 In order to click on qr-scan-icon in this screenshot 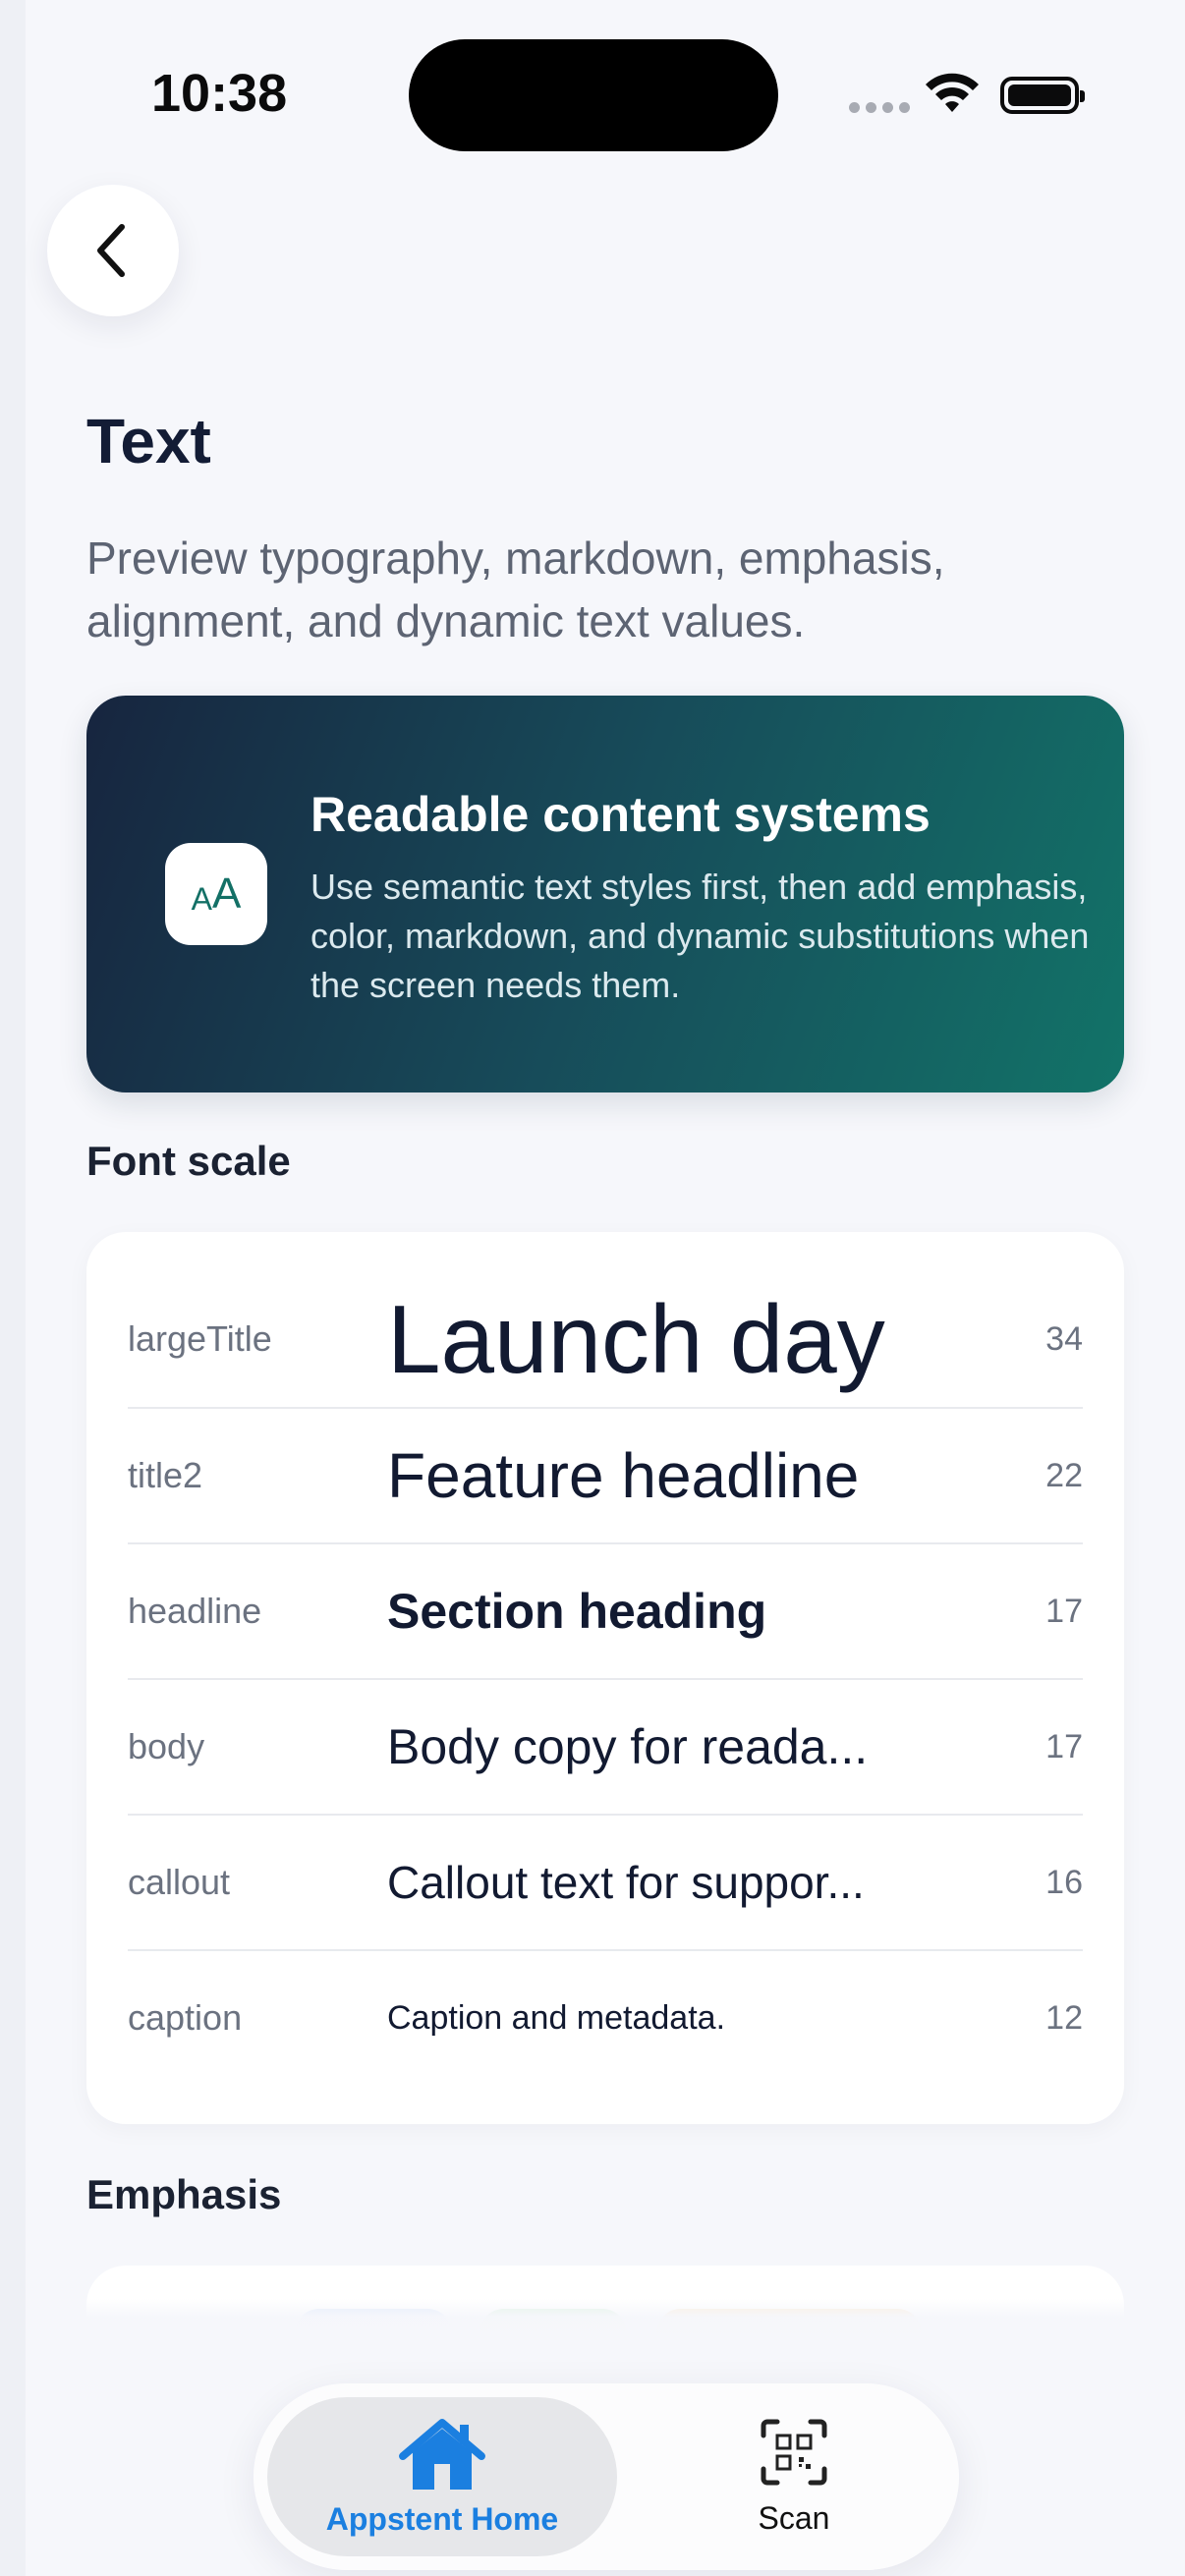, I will do `click(794, 2452)`.